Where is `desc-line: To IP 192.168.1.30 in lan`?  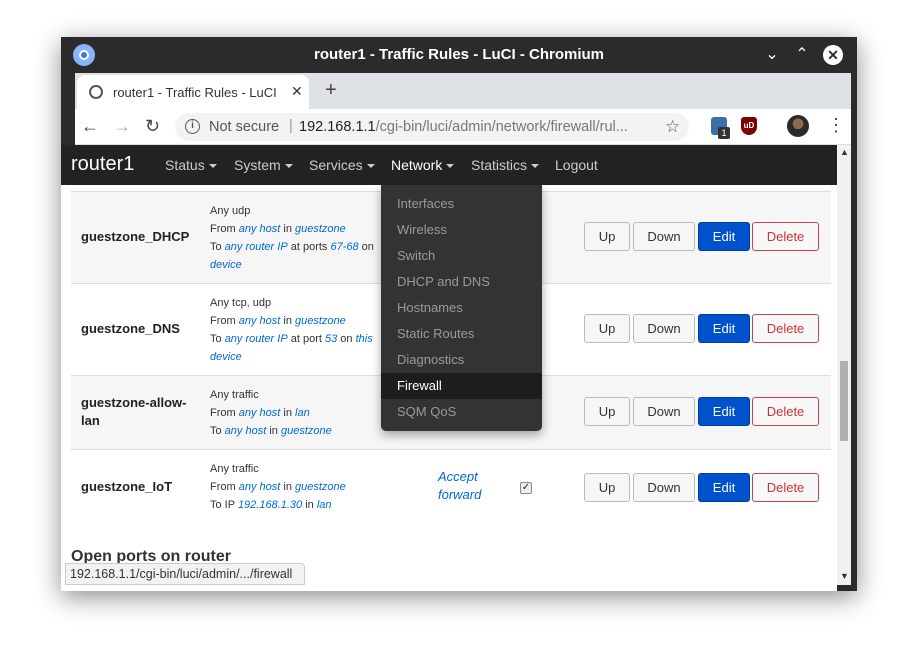
desc-line: To IP 192.168.1.30 in lan is located at coordinates (278, 505).